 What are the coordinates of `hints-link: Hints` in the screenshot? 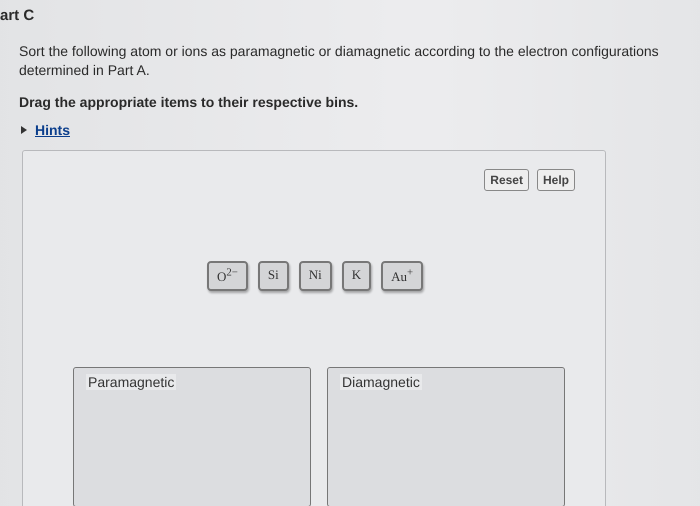 It's located at (52, 130).